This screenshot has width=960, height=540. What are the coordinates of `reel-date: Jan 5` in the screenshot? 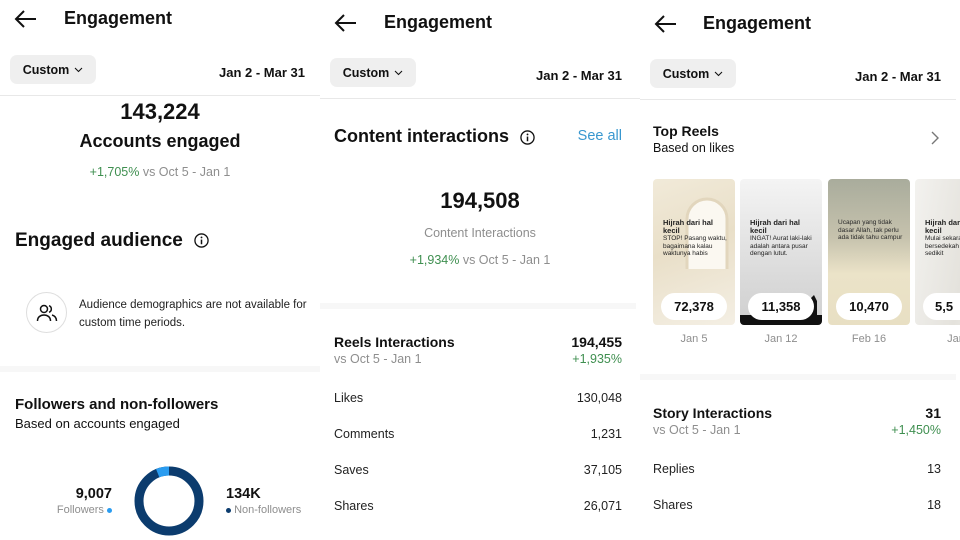 It's located at (694, 339).